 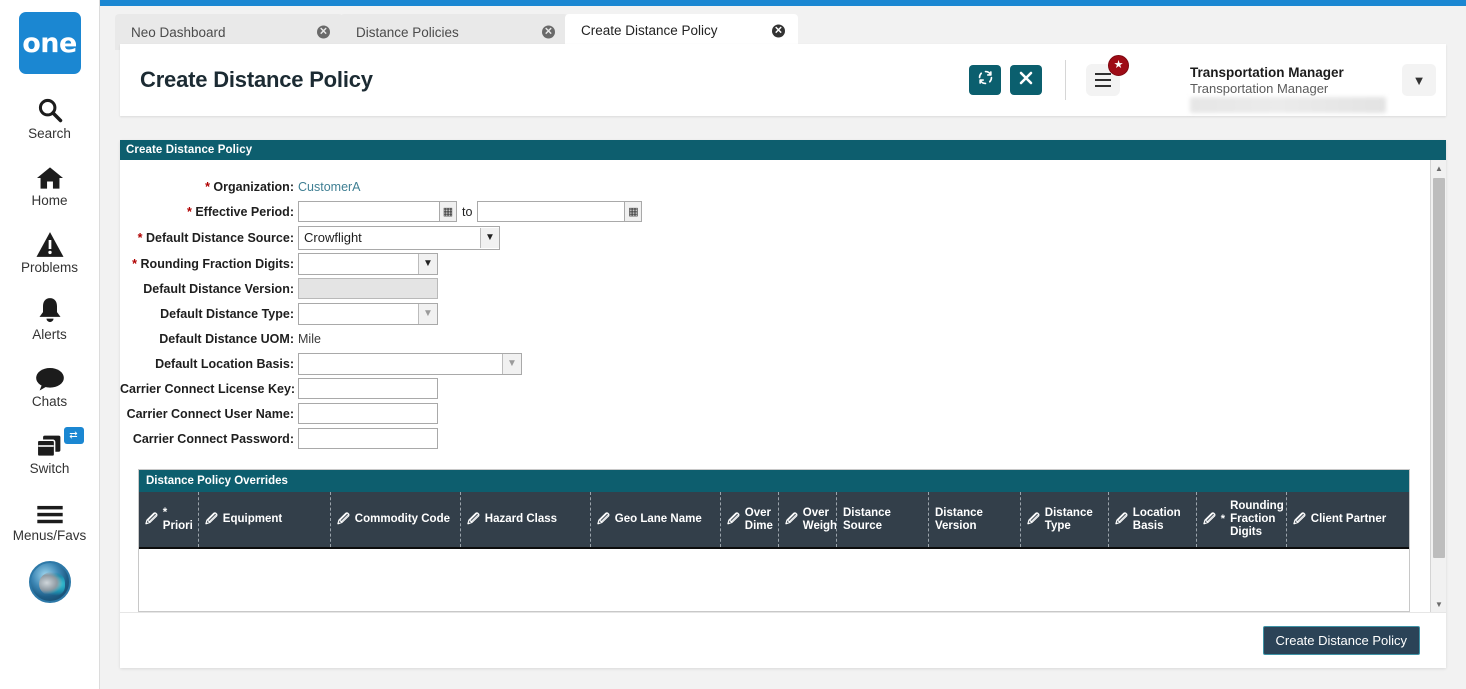 I want to click on sidebar-item-problems: Problems, so click(x=50, y=249).